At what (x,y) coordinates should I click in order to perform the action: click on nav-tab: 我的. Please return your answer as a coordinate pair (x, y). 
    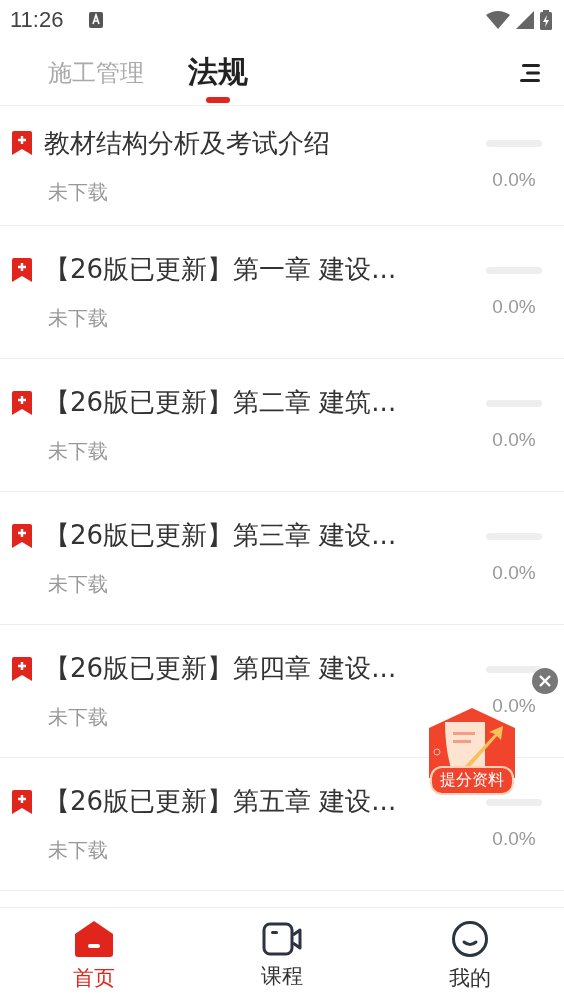
    Looking at the image, I should click on (470, 956).